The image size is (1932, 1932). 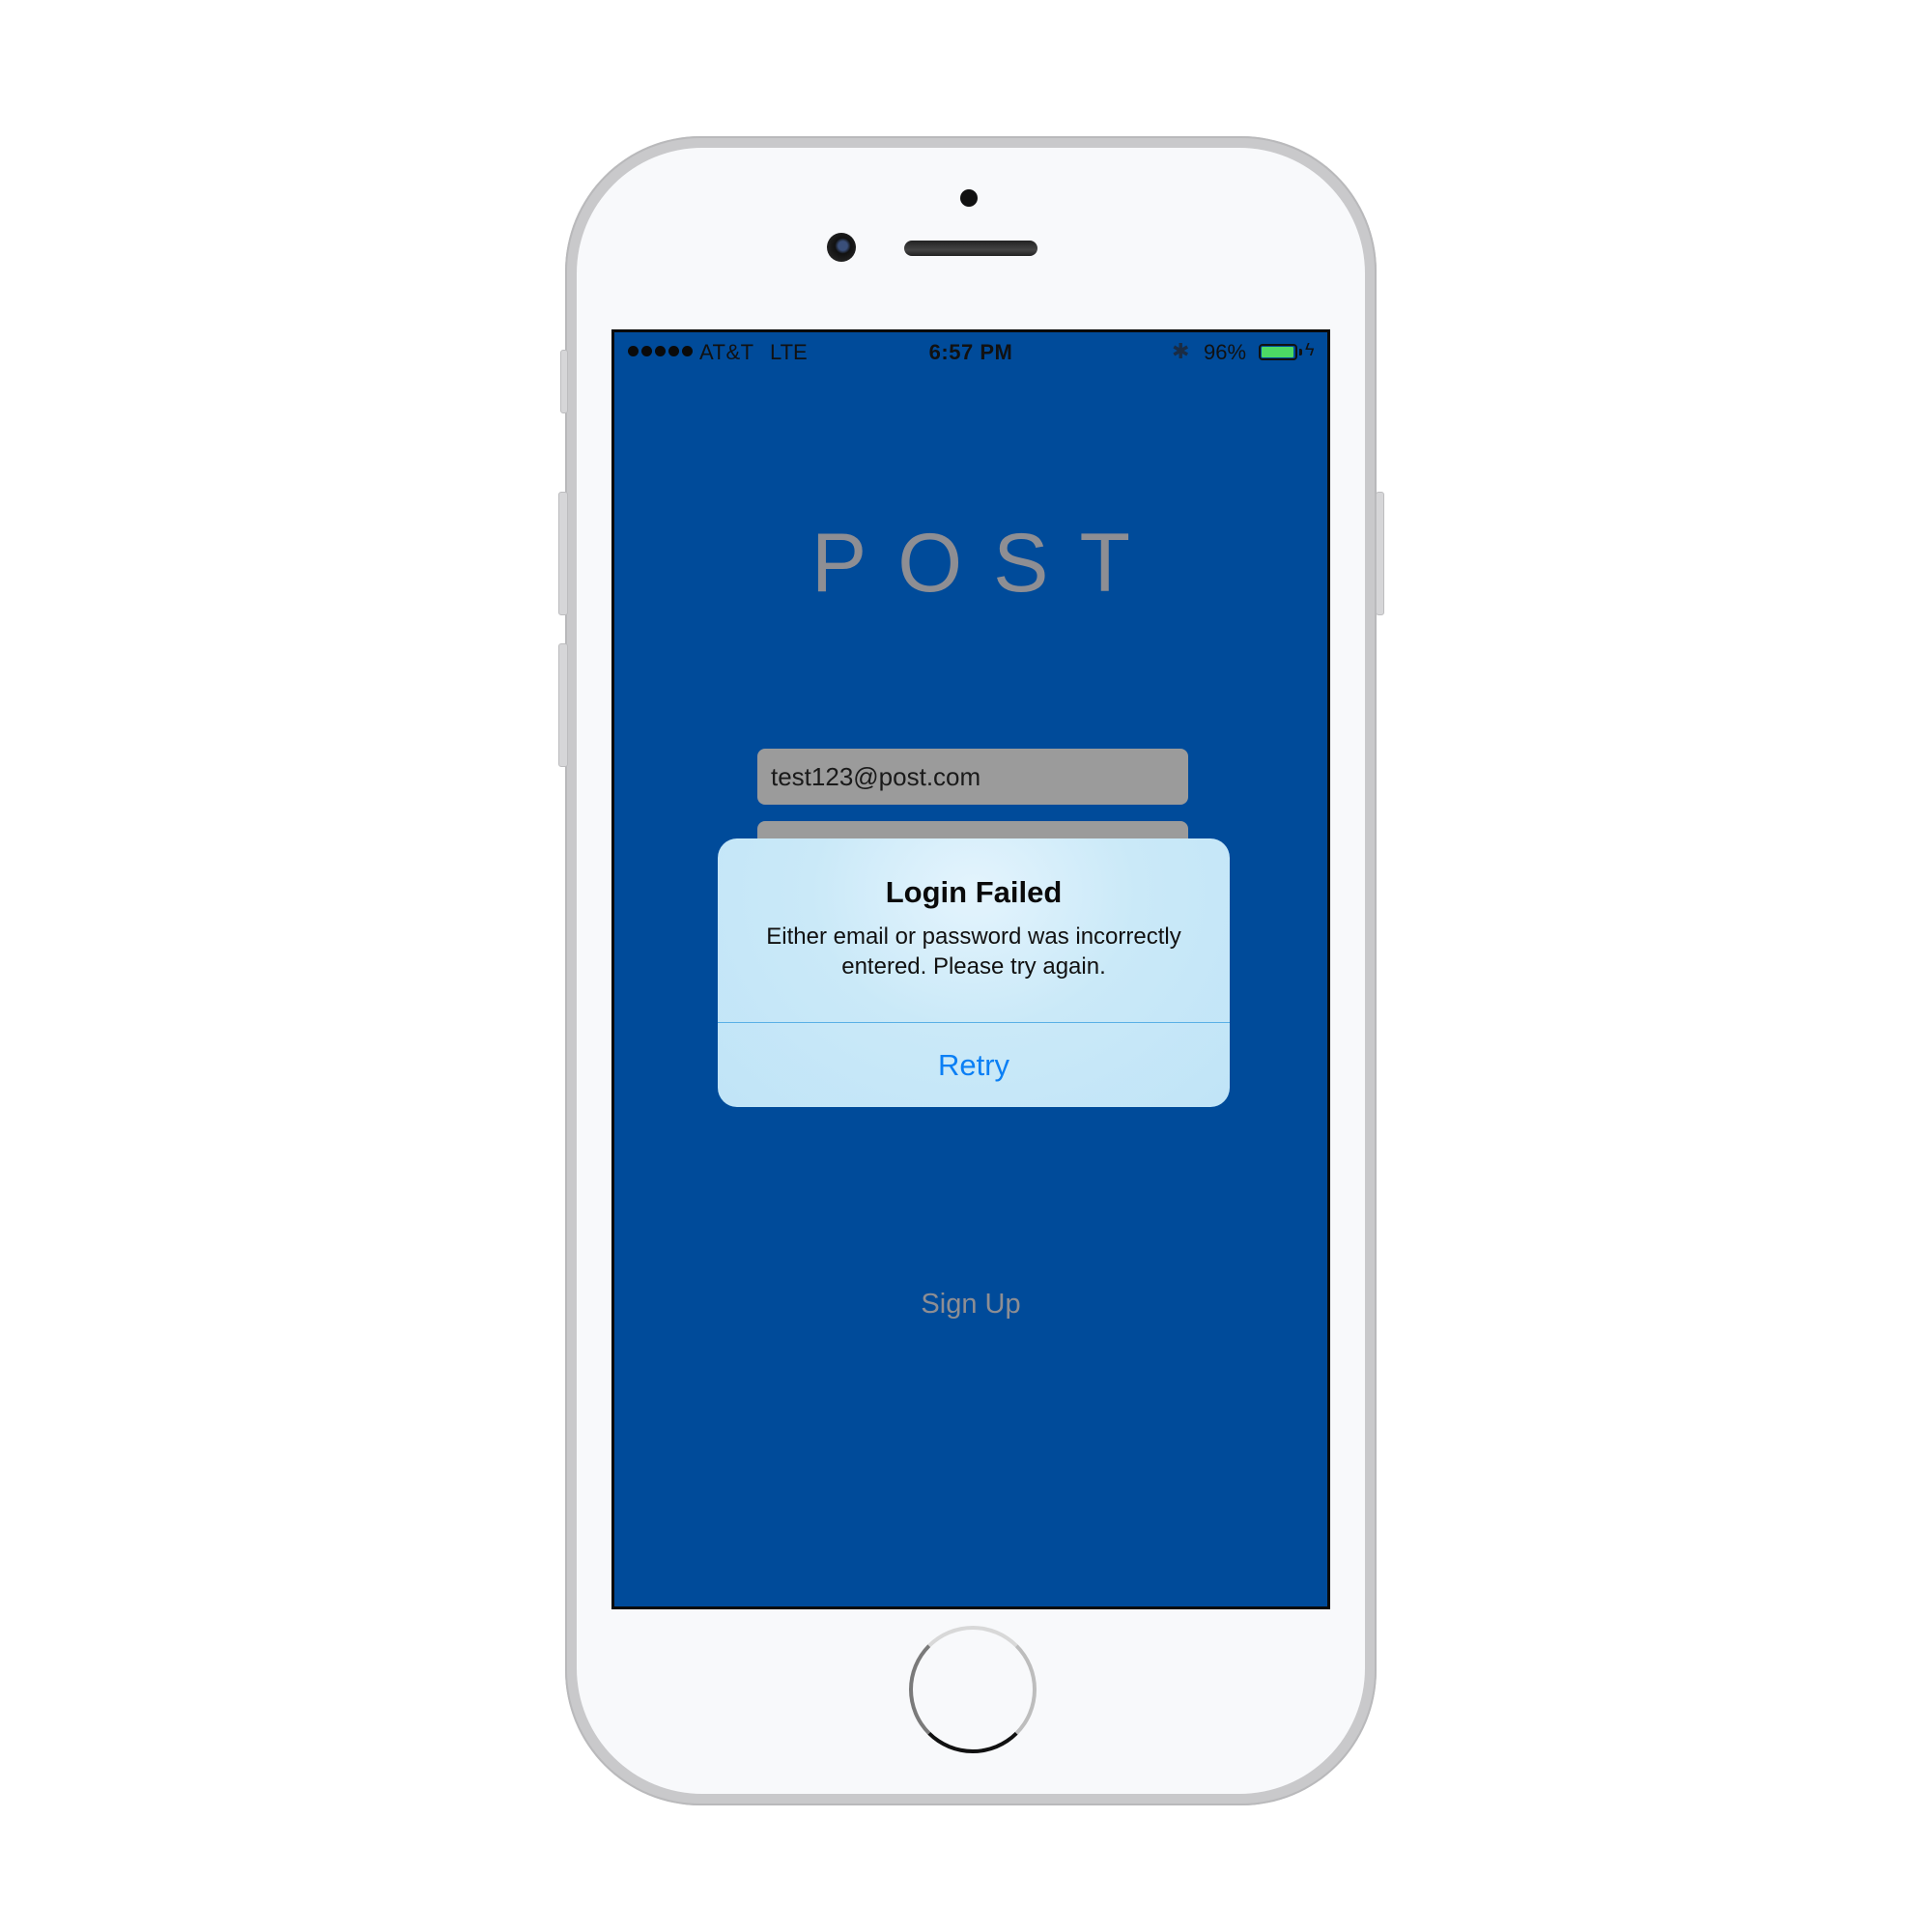 What do you see at coordinates (564, 381) in the screenshot?
I see `mute-switch` at bounding box center [564, 381].